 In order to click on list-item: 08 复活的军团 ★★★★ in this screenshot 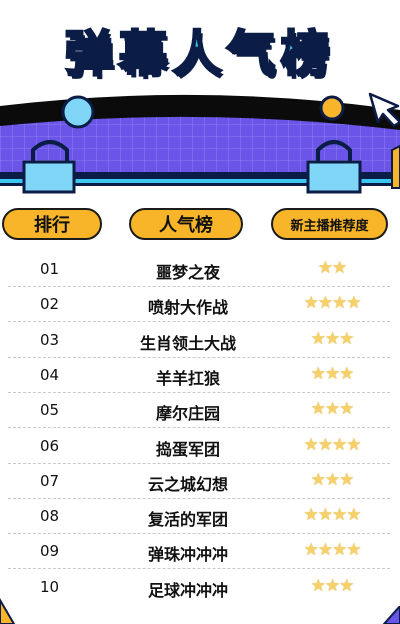, I will do `click(200, 516)`.